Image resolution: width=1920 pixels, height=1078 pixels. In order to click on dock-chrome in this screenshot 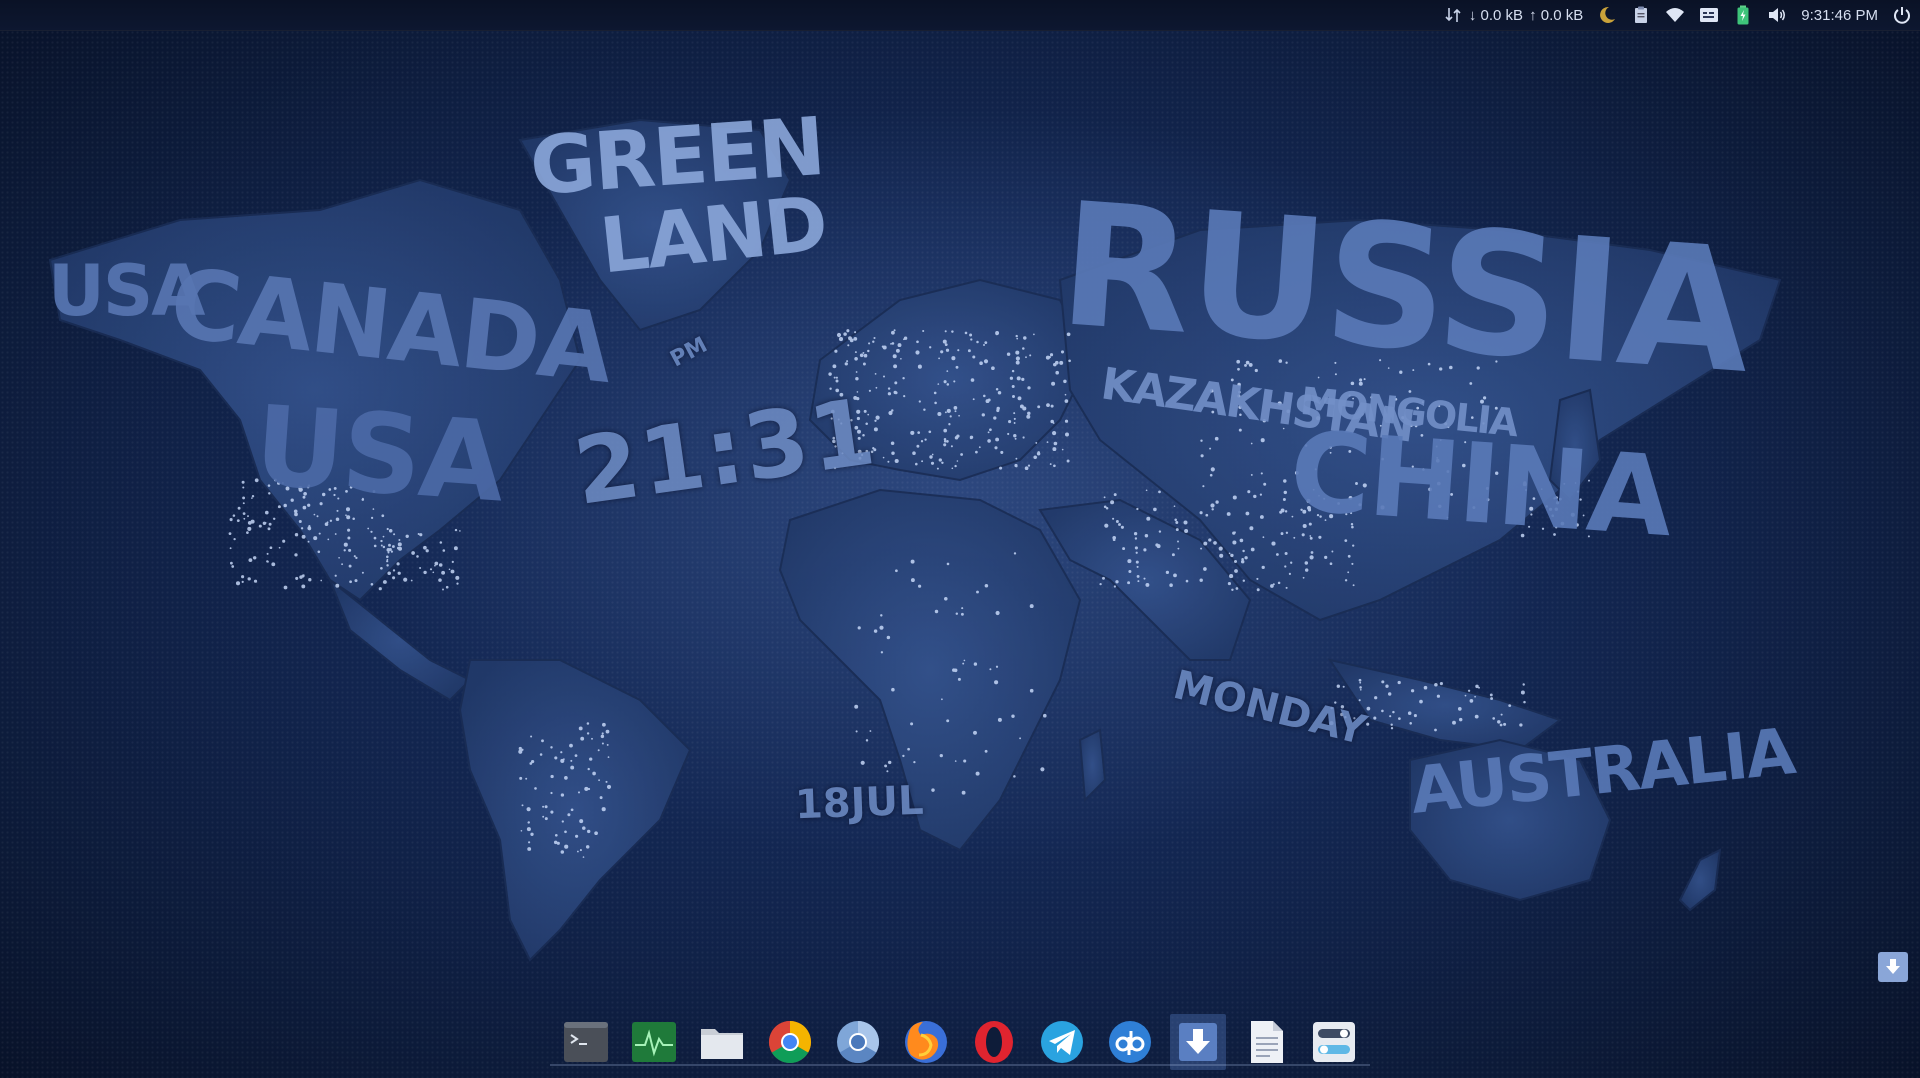, I will do `click(790, 1042)`.